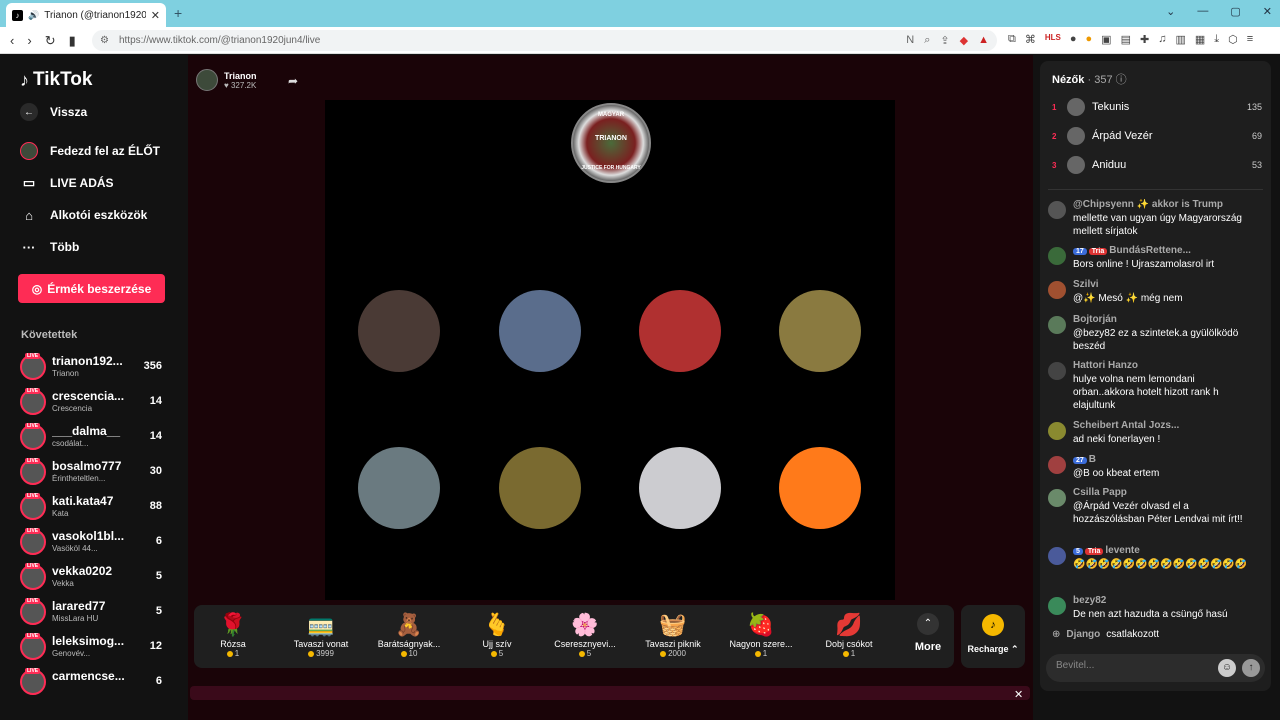 This screenshot has height=720, width=1280. I want to click on emoji-icon: ☺, so click(1227, 668).